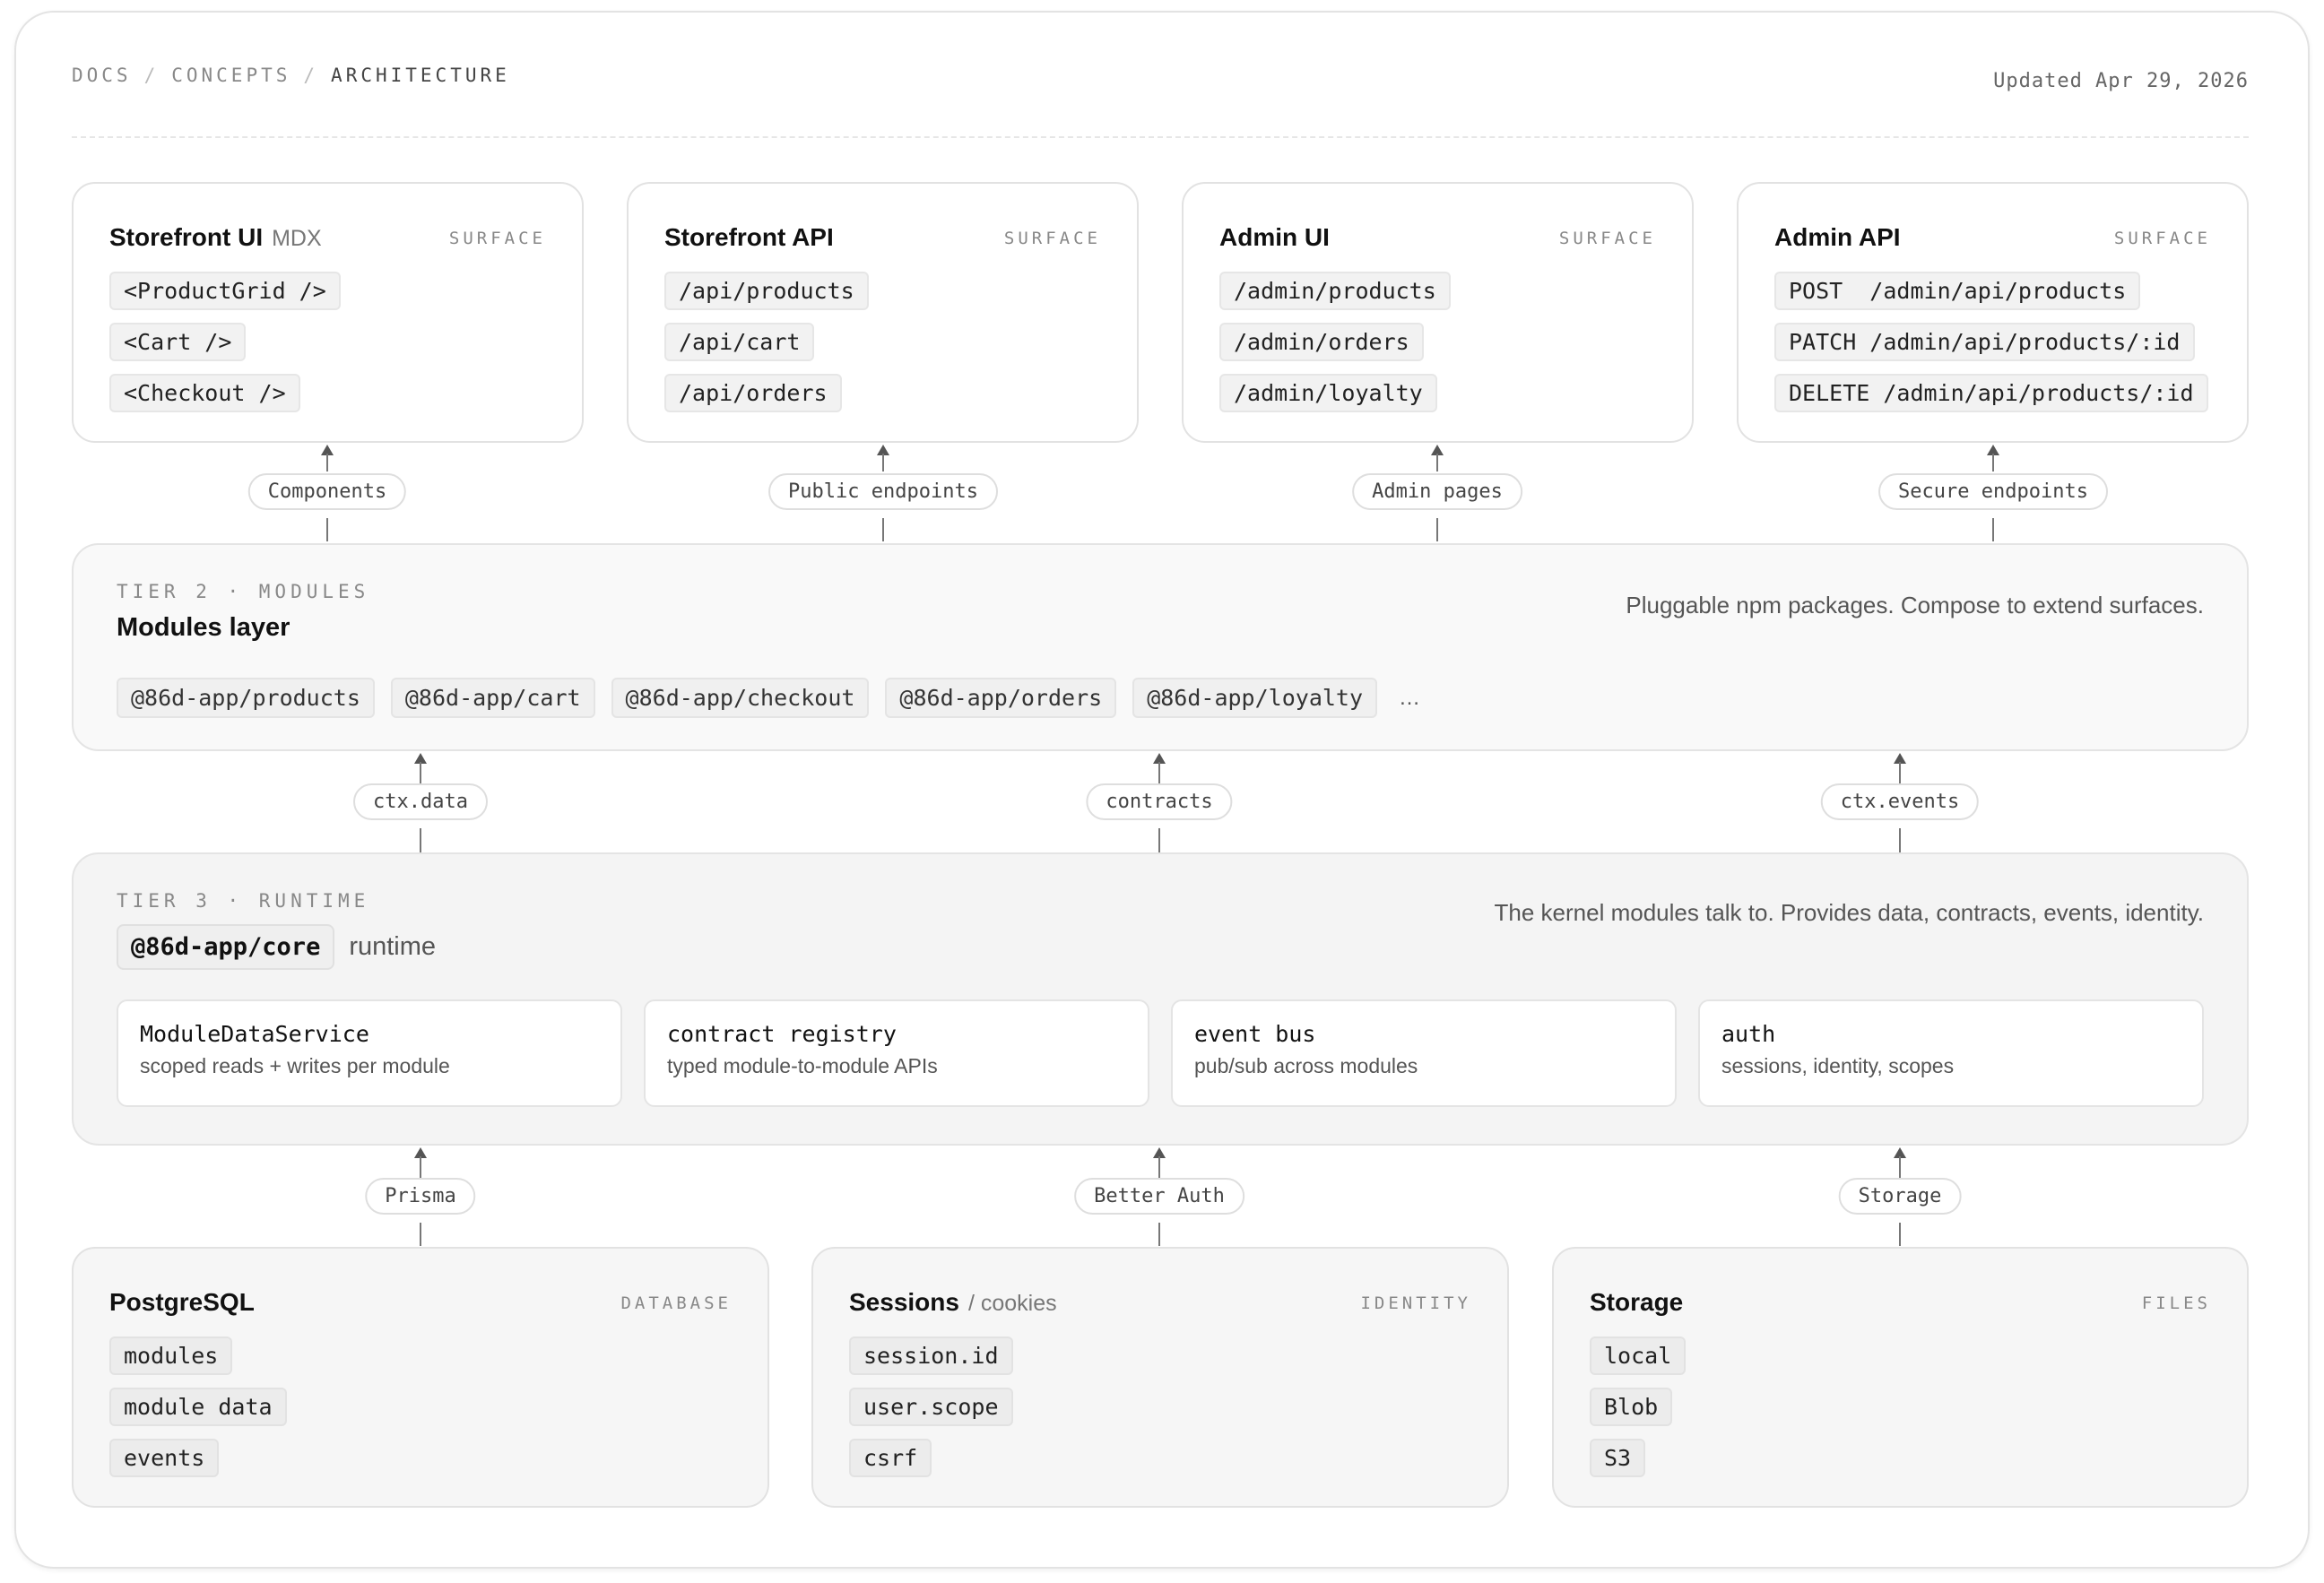  What do you see at coordinates (1993, 491) in the screenshot?
I see `connector-label: Secure endpoints` at bounding box center [1993, 491].